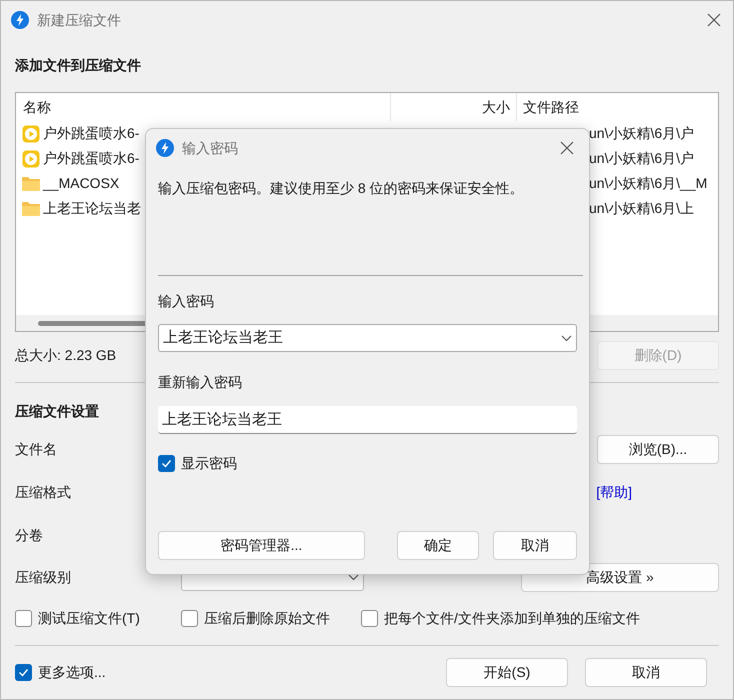 The height and width of the screenshot is (700, 734). What do you see at coordinates (43, 577) in the screenshot?
I see `field-label: 压缩级别` at bounding box center [43, 577].